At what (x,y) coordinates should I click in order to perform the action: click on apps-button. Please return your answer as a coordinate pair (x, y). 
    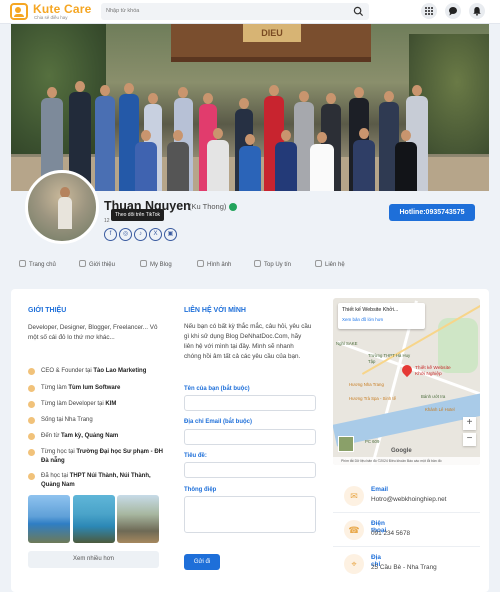
    Looking at the image, I should click on (429, 11).